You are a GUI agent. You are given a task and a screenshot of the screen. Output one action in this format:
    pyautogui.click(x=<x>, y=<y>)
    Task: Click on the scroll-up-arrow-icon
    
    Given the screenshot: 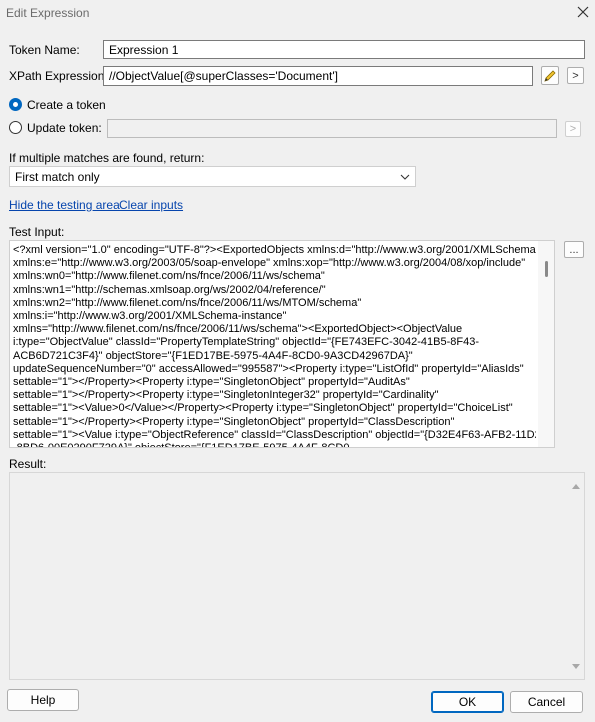 What is the action you would take?
    pyautogui.click(x=576, y=486)
    